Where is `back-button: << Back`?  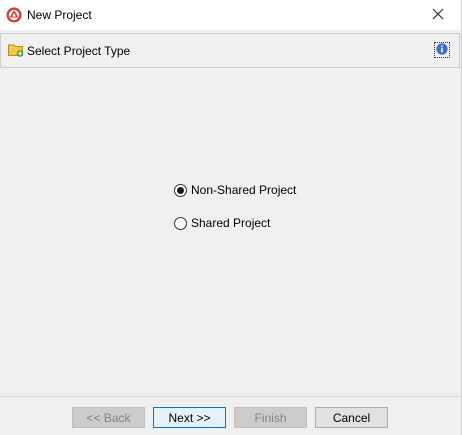
back-button: << Back is located at coordinates (108, 417).